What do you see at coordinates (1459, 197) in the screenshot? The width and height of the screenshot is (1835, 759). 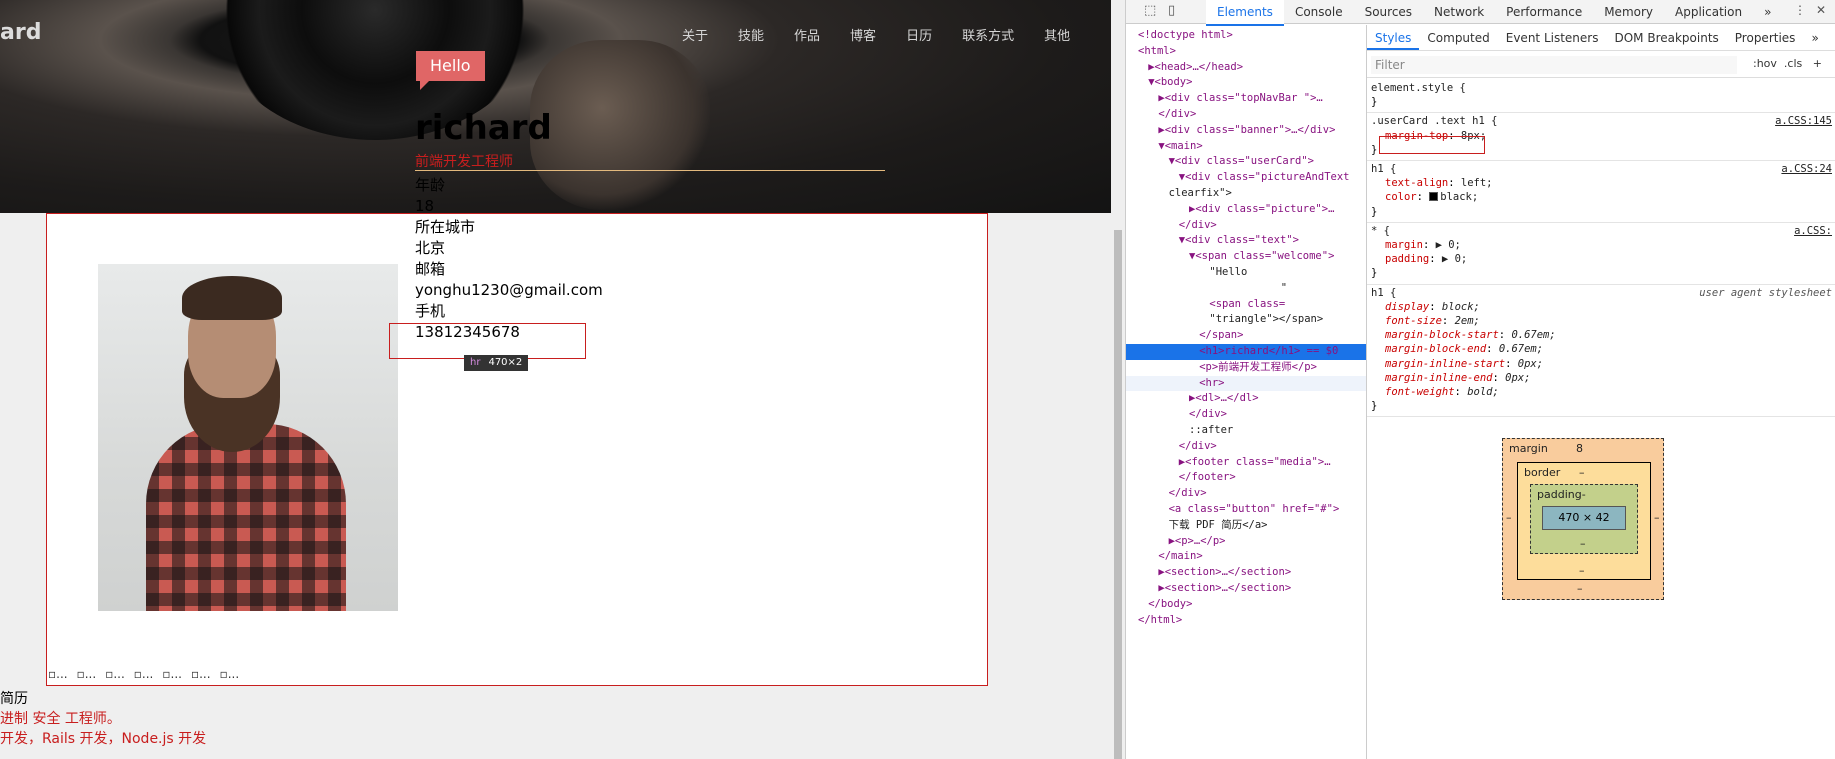 I see `css-property-value: black;` at bounding box center [1459, 197].